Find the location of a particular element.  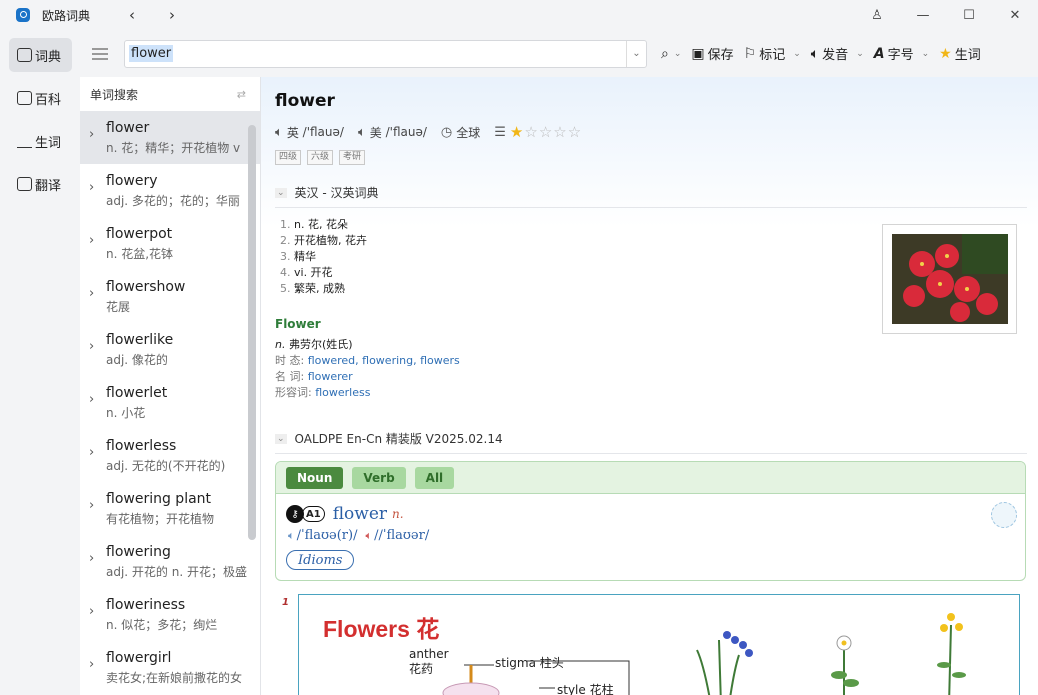

save-icon: ▣ is located at coordinates (698, 53).